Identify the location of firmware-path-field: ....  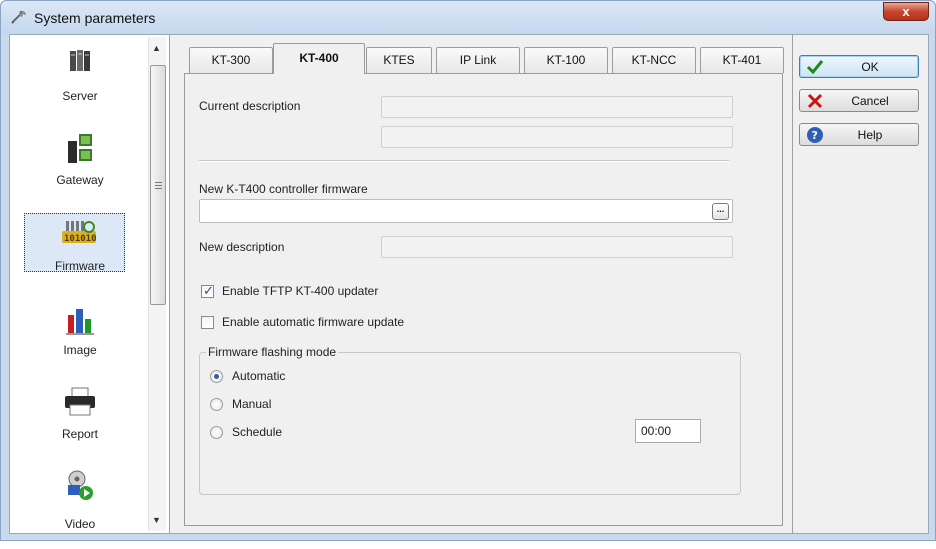
(466, 211).